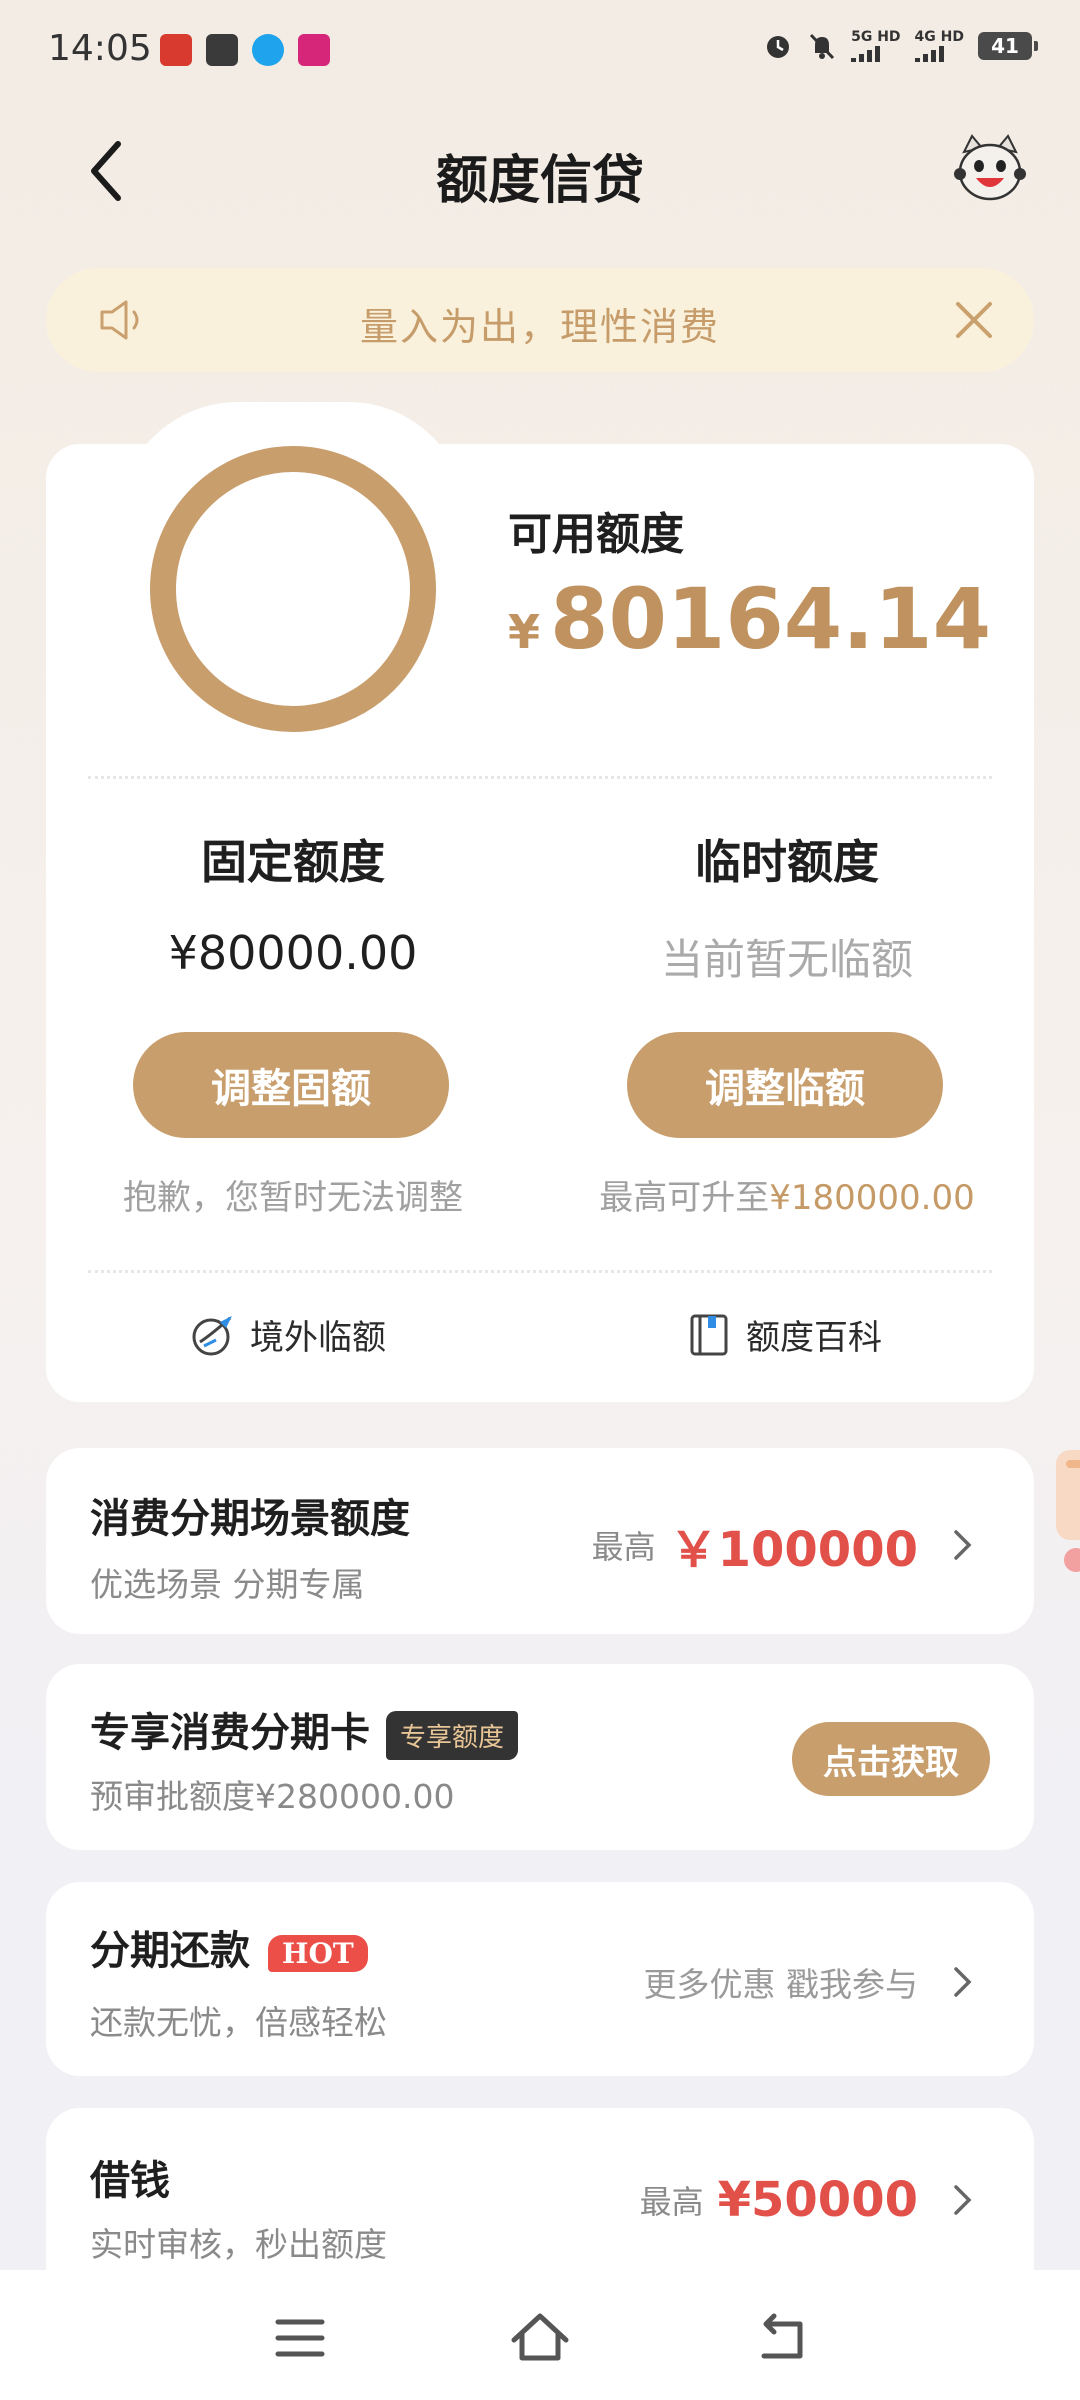 The image size is (1080, 2400). Describe the element at coordinates (293, 1198) in the screenshot. I see `fixed-credit-note: 抱歉，您暂时无法调整` at that location.